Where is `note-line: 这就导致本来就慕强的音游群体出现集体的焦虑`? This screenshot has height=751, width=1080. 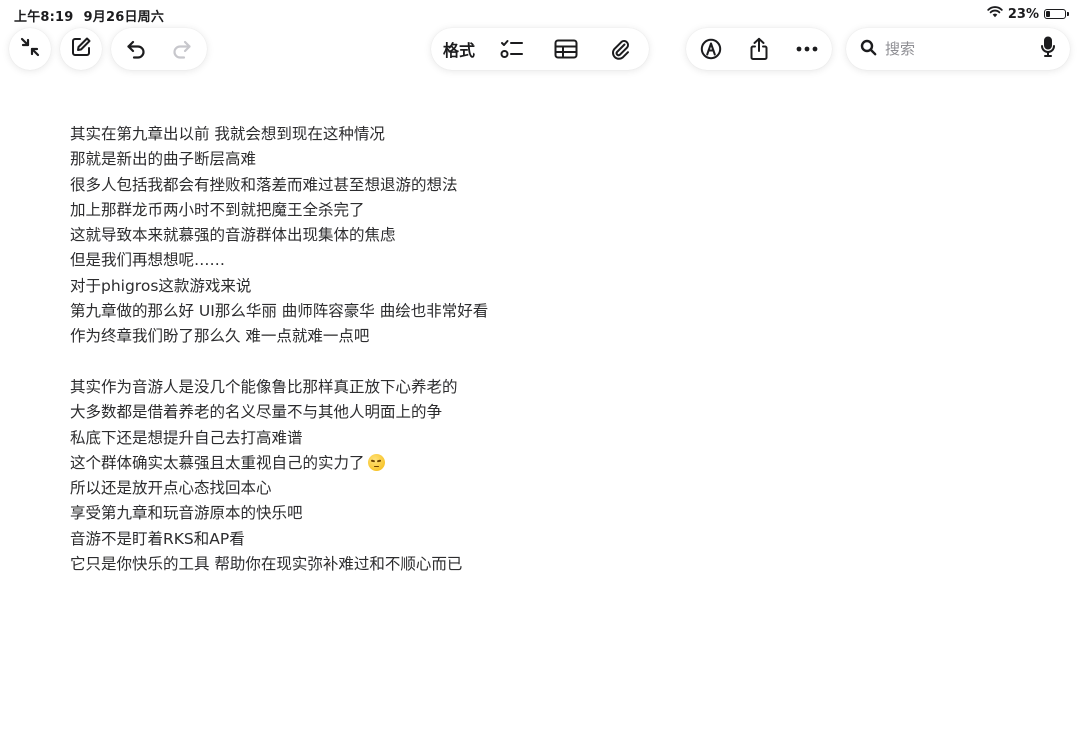 note-line: 这就导致本来就慕强的音游群体出现集体的焦虑 is located at coordinates (520, 235).